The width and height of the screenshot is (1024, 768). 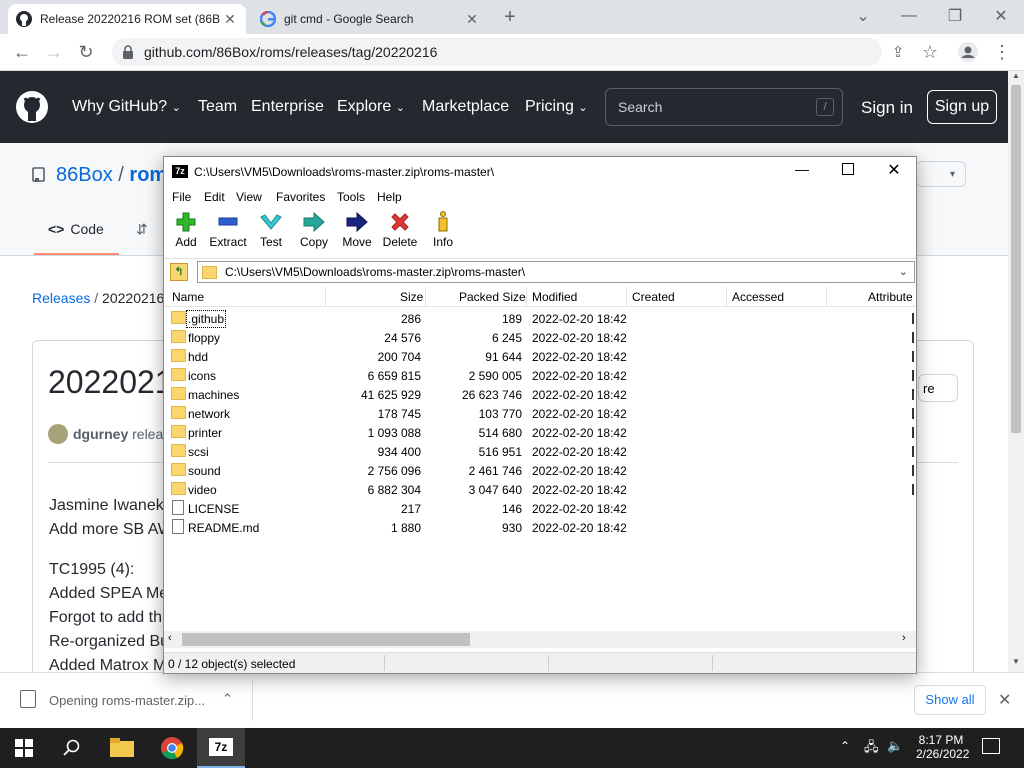 I want to click on notification-icon, so click(x=991, y=746).